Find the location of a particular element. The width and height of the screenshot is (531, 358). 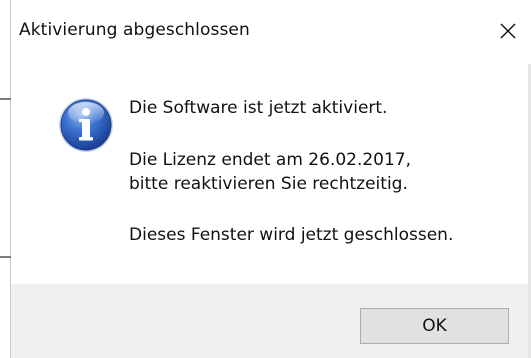

close-icon is located at coordinates (508, 31).